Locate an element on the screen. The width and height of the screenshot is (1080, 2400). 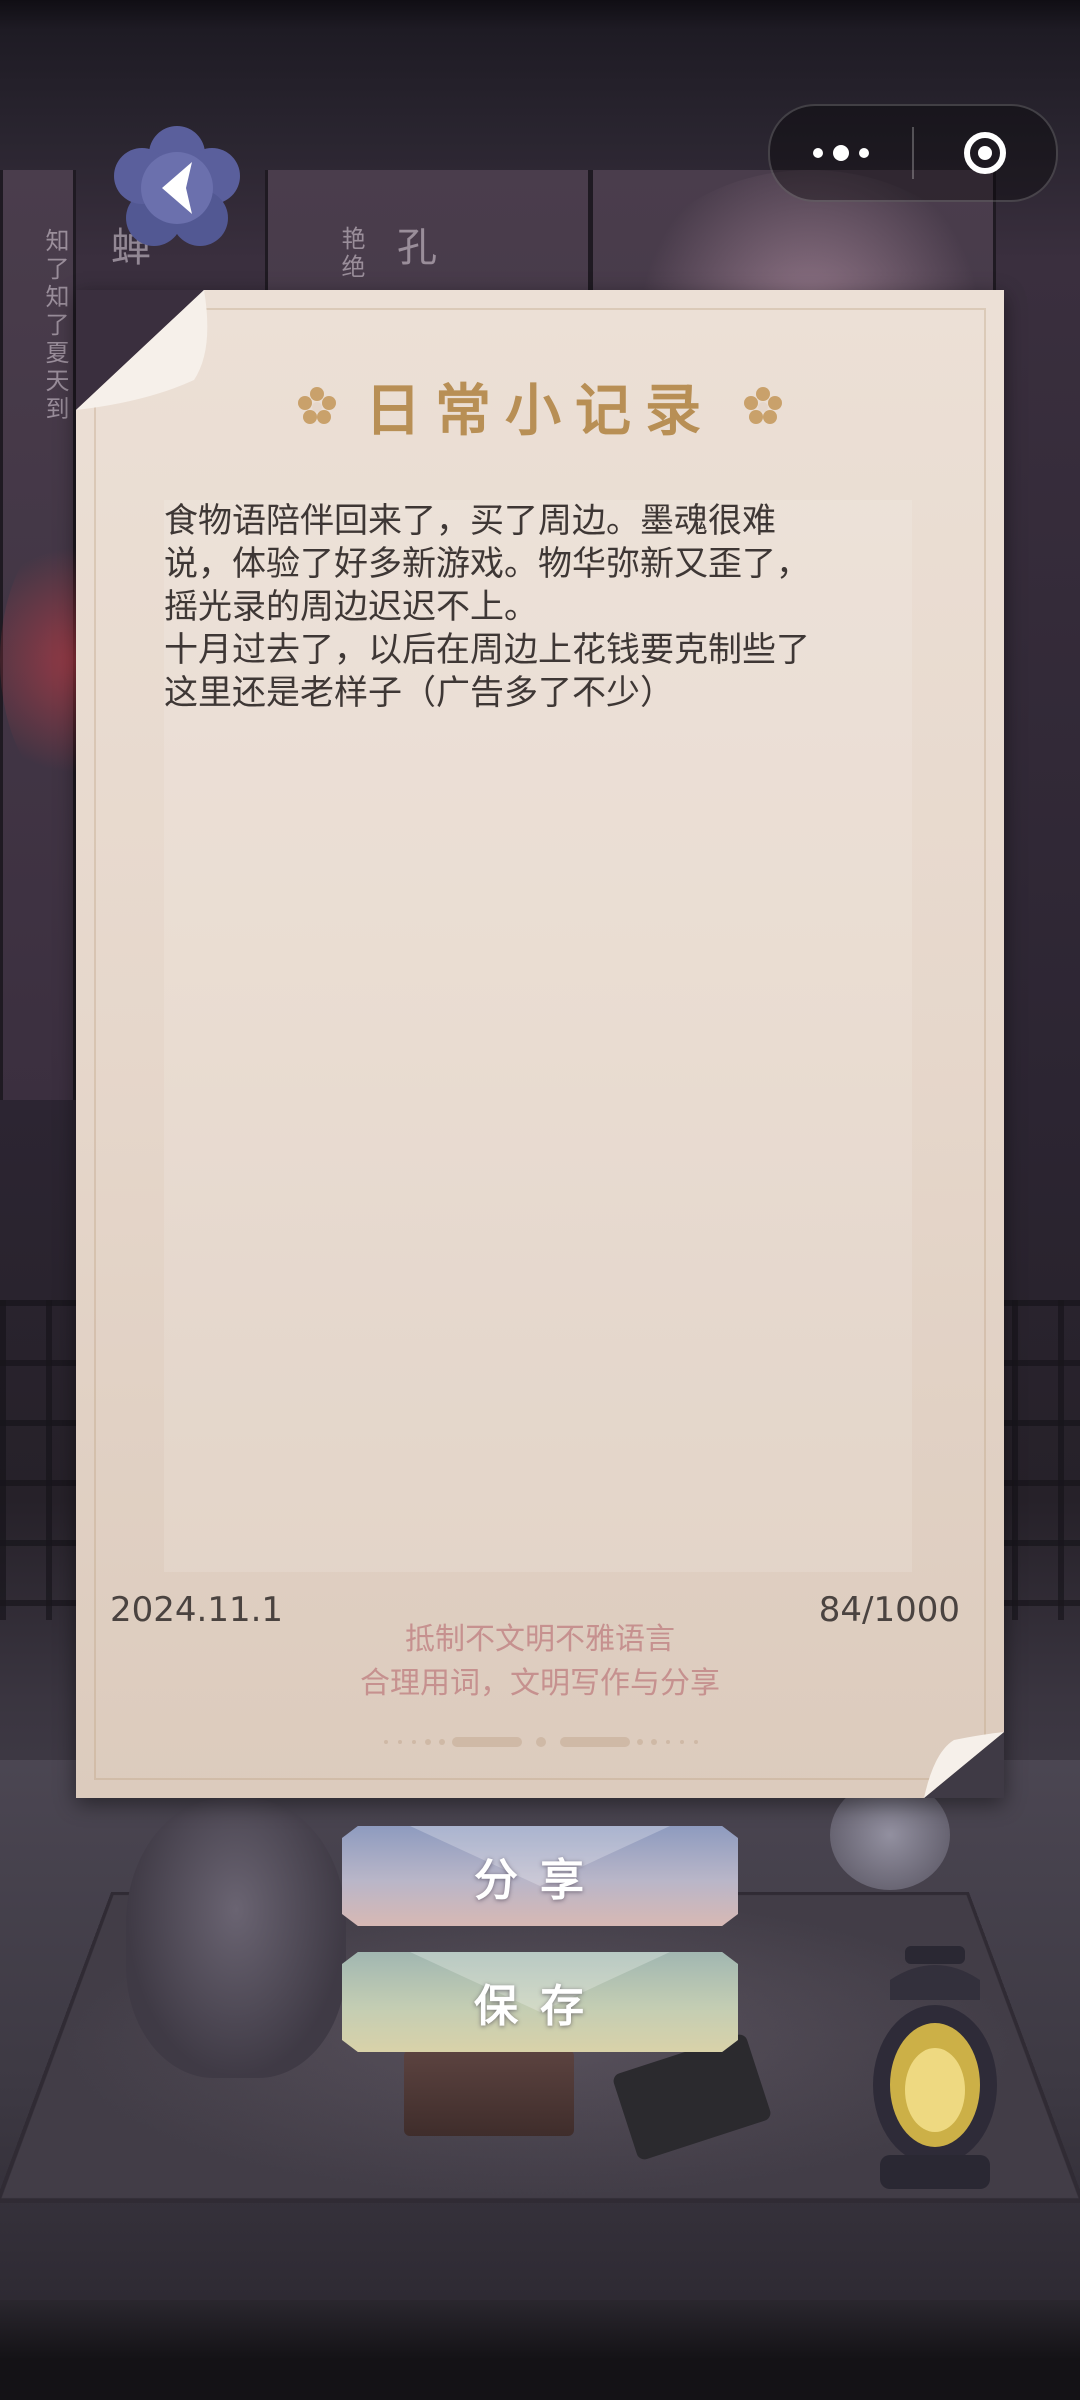
lantern-icon is located at coordinates (935, 2067).